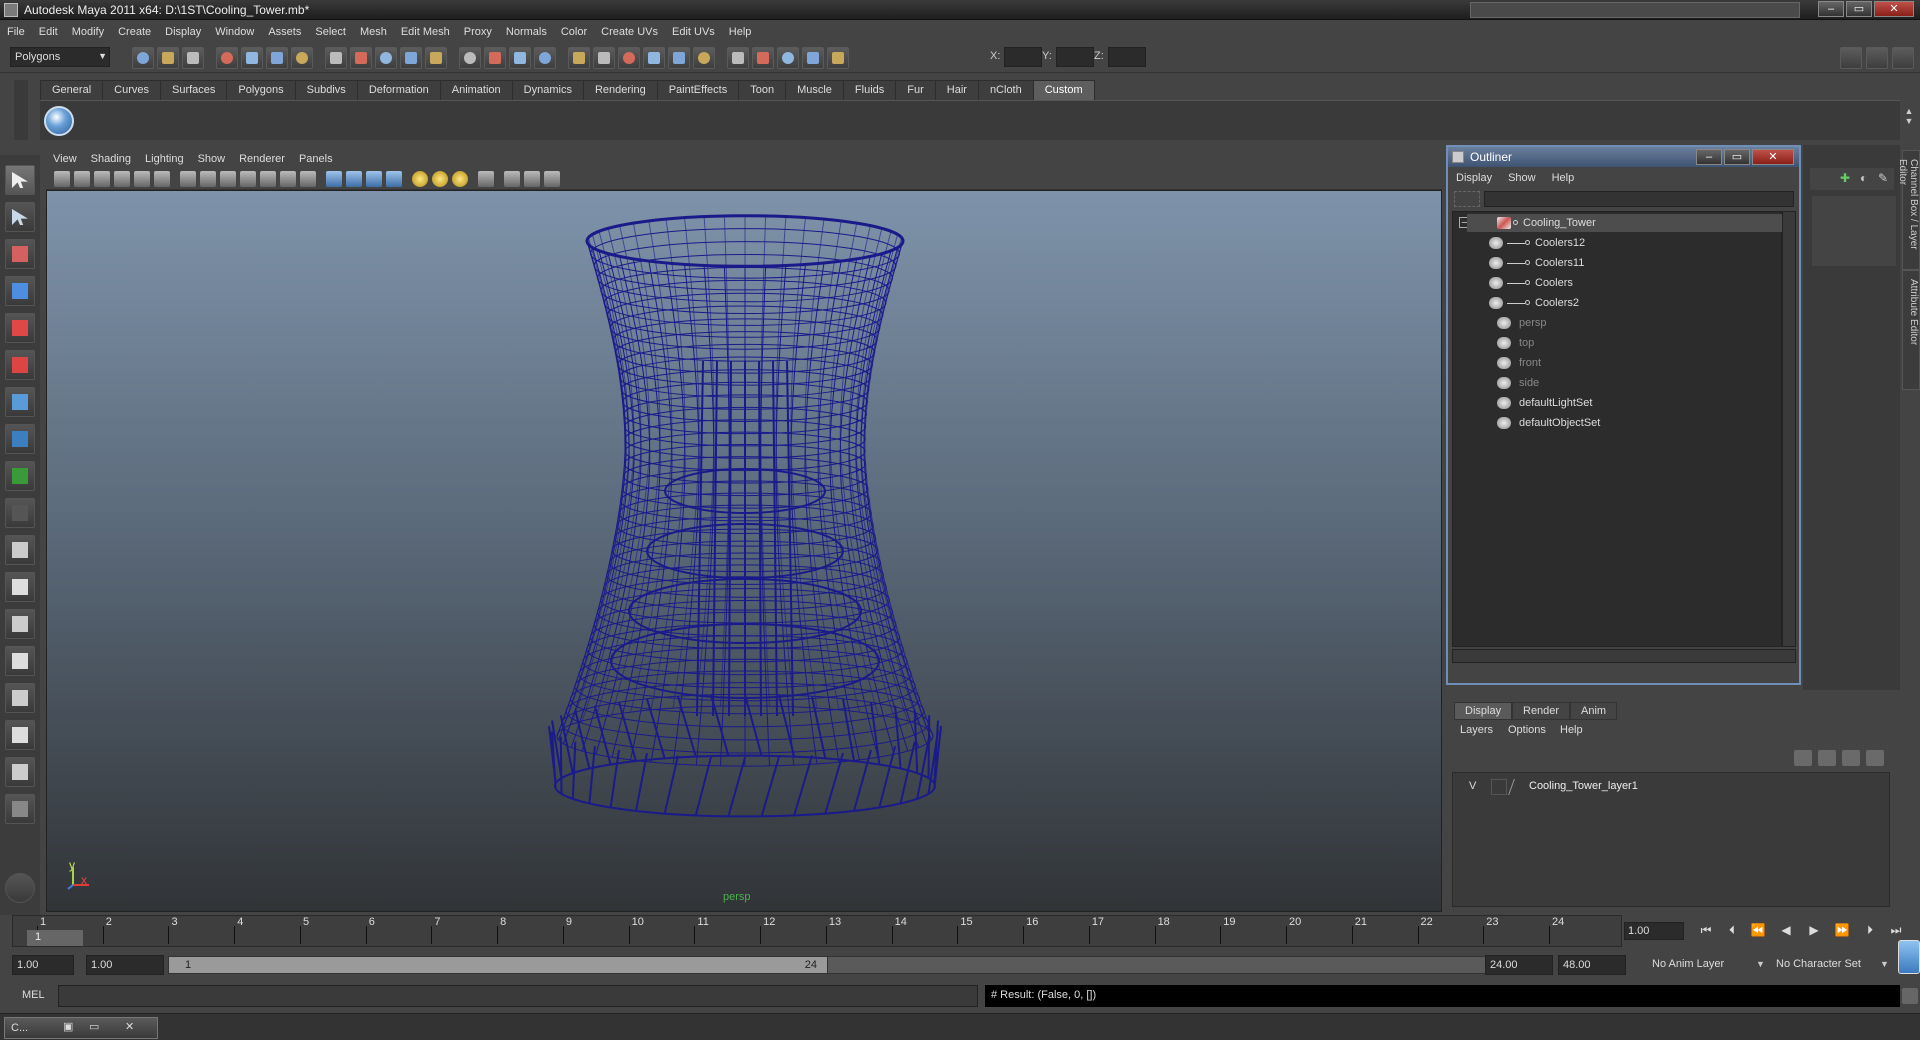 This screenshot has width=1920, height=1040. I want to click on step-back-frame-icon: ⏴, so click(1732, 931).